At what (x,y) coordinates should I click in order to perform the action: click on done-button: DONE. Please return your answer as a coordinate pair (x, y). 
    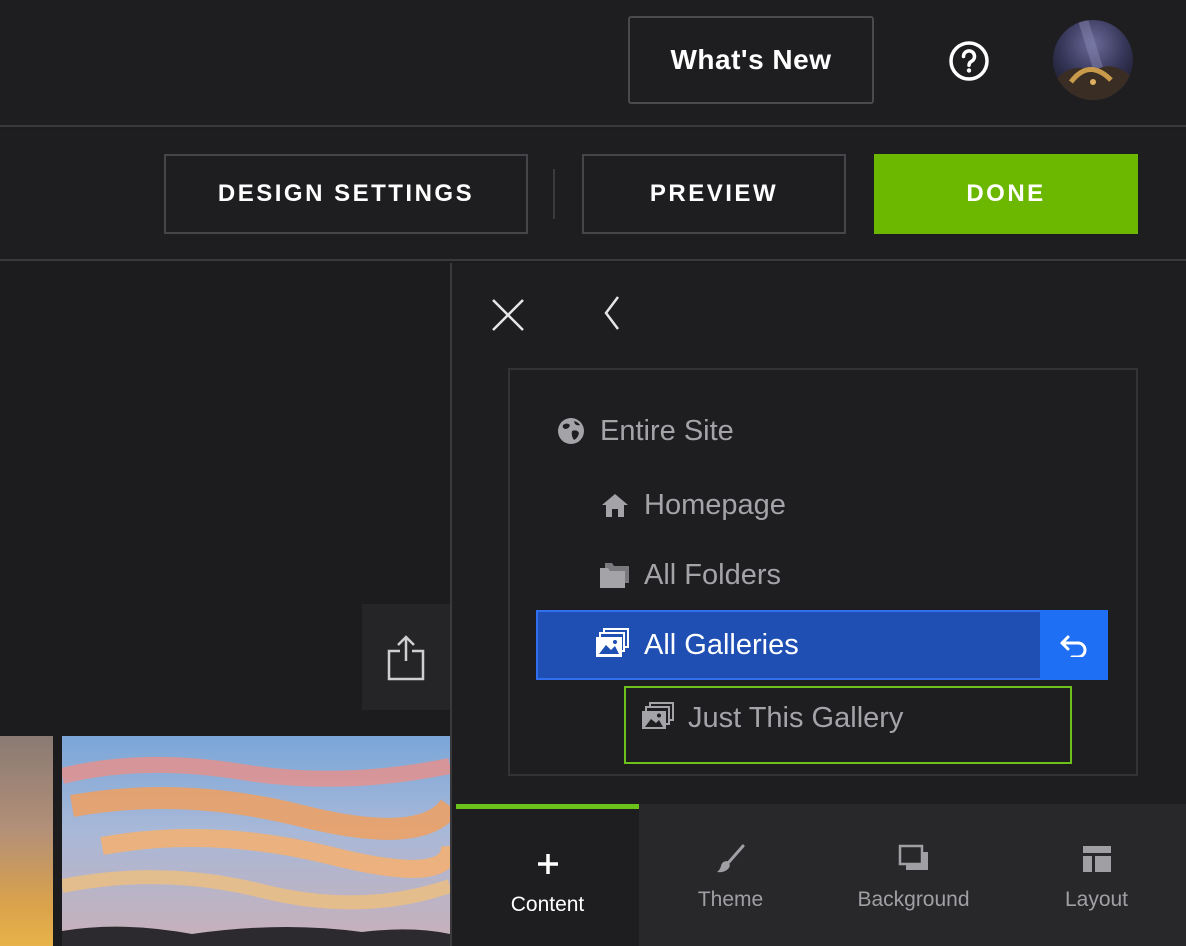
    Looking at the image, I should click on (1006, 194).